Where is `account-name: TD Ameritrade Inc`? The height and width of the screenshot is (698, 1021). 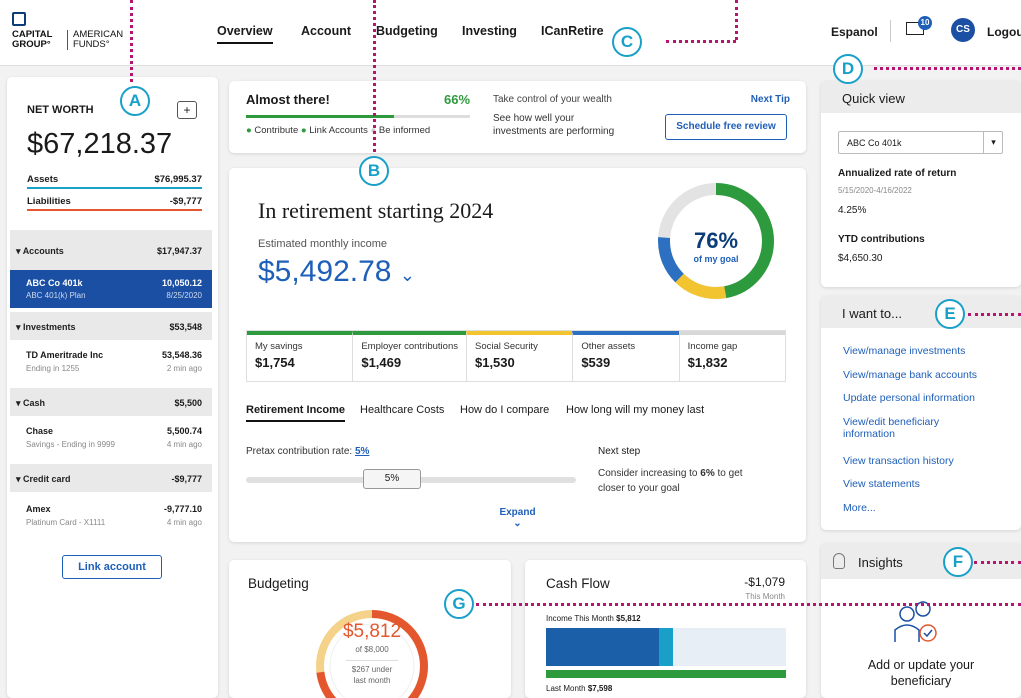
account-name: TD Ameritrade Inc is located at coordinates (64, 355).